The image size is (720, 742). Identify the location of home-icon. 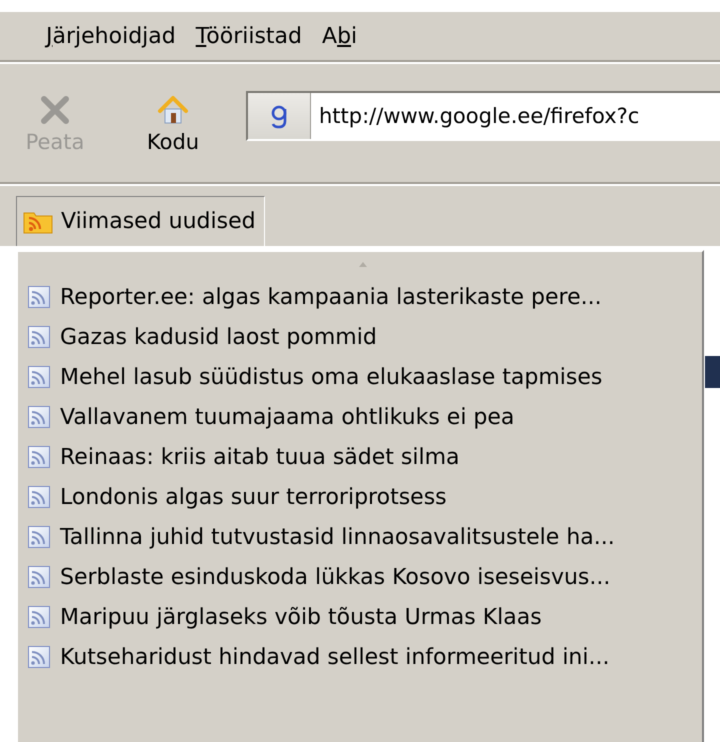
(173, 110).